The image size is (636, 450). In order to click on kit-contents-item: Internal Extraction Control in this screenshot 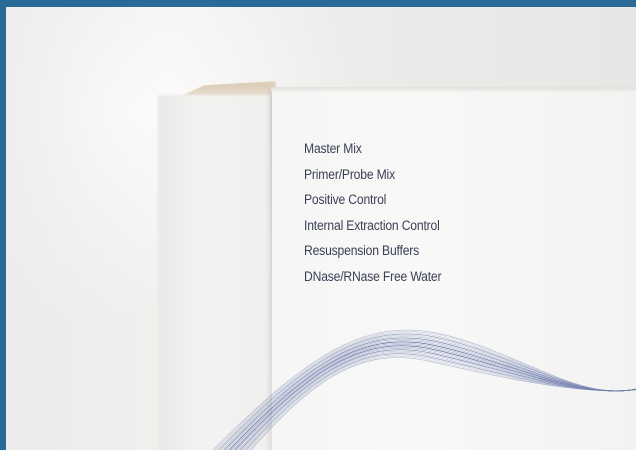, I will do `click(372, 225)`.